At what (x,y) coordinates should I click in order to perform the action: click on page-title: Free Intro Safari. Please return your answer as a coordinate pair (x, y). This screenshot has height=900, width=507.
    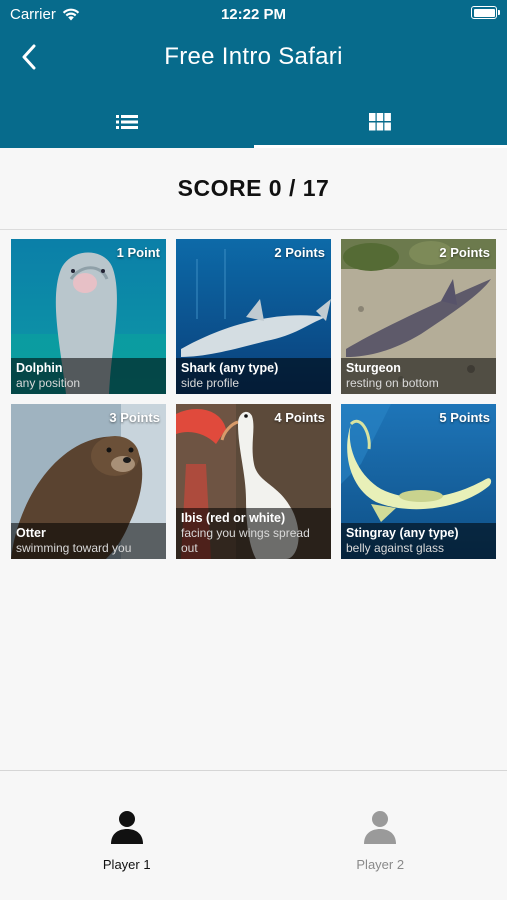
    Looking at the image, I should click on (253, 56).